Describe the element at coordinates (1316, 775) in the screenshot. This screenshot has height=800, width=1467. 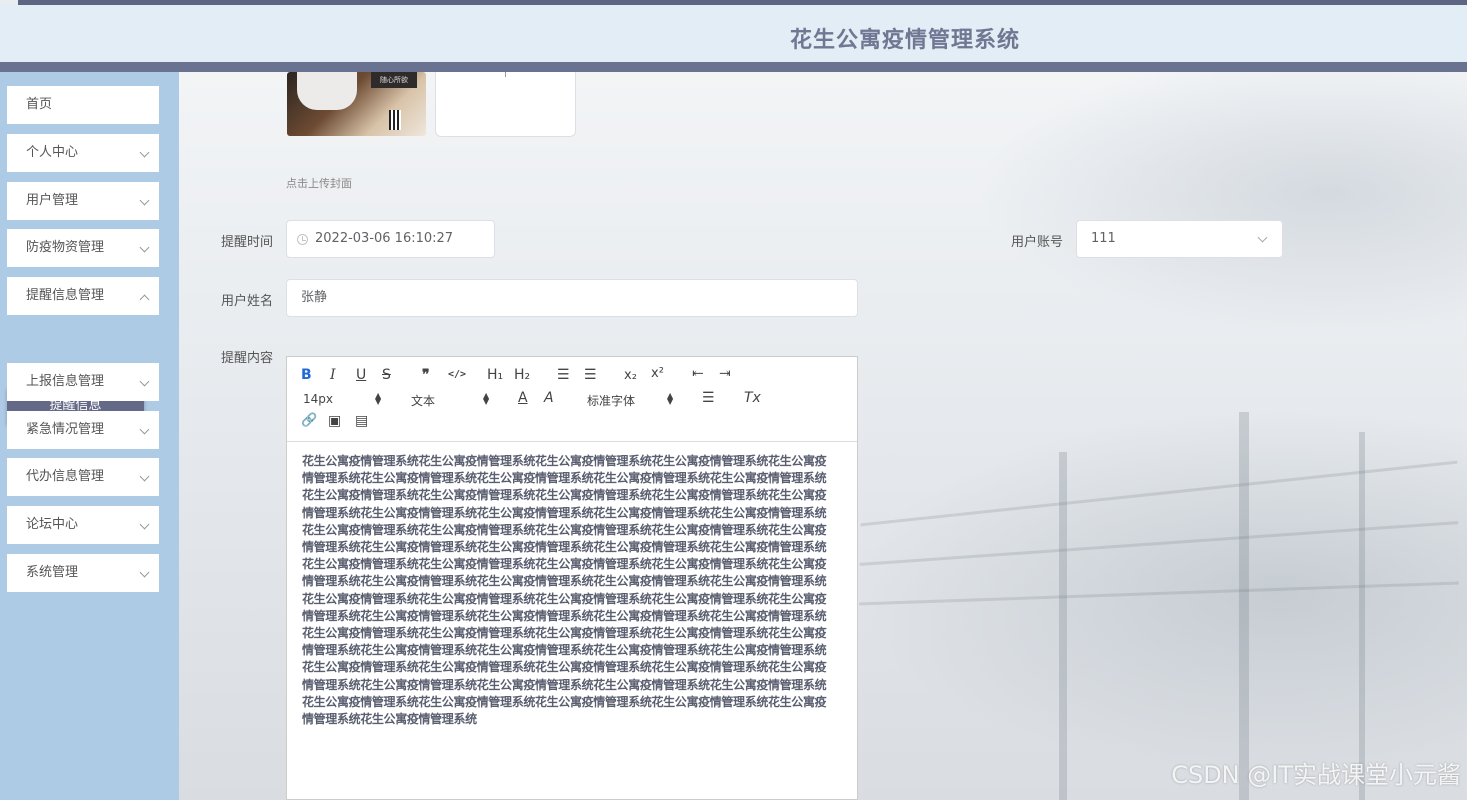
I see `watermark: CSDN @IT实战课堂小元酱` at that location.